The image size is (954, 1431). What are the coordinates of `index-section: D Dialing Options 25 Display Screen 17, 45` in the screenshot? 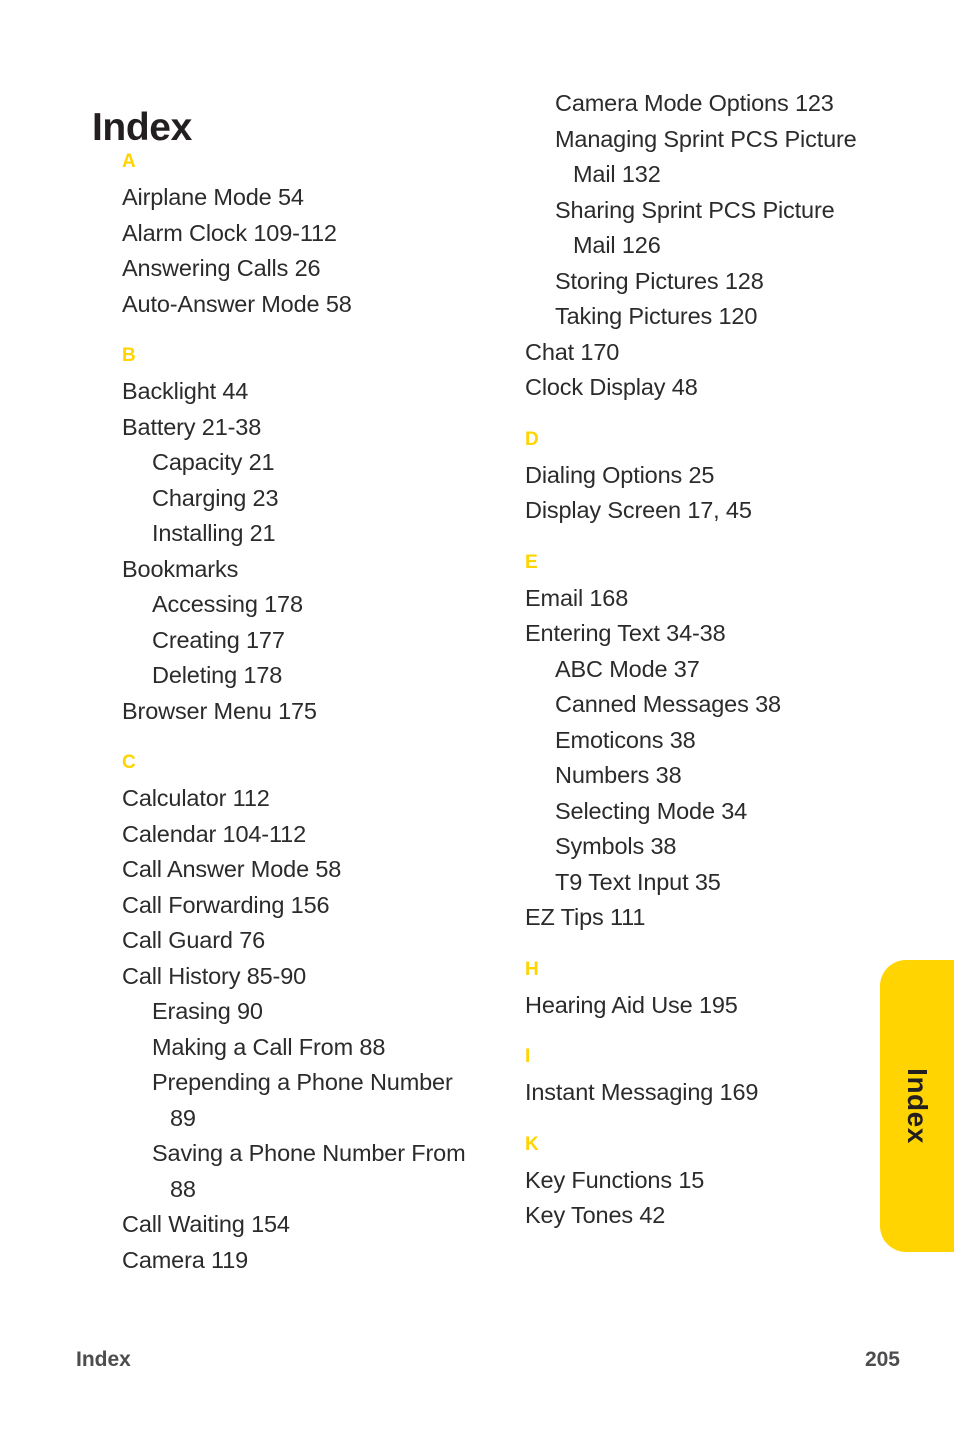 It's located at (700, 479).